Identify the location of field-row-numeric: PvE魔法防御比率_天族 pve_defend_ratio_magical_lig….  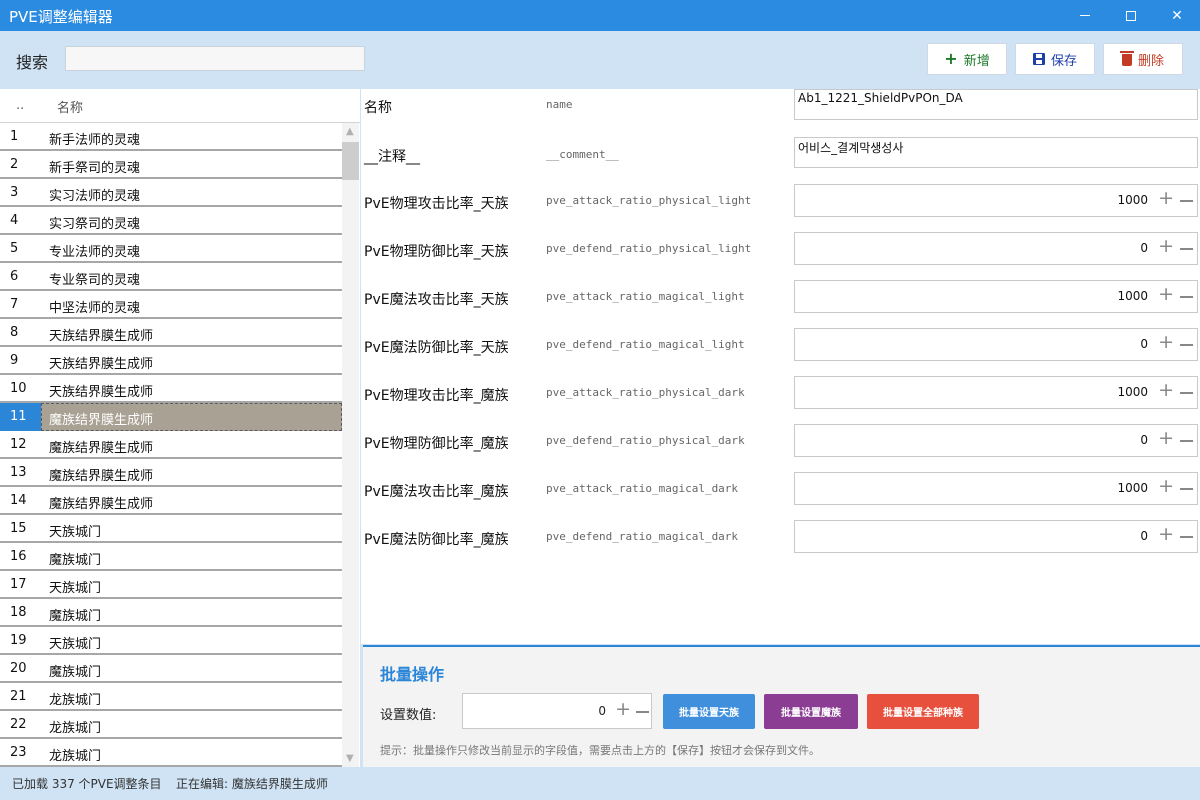
(780, 352).